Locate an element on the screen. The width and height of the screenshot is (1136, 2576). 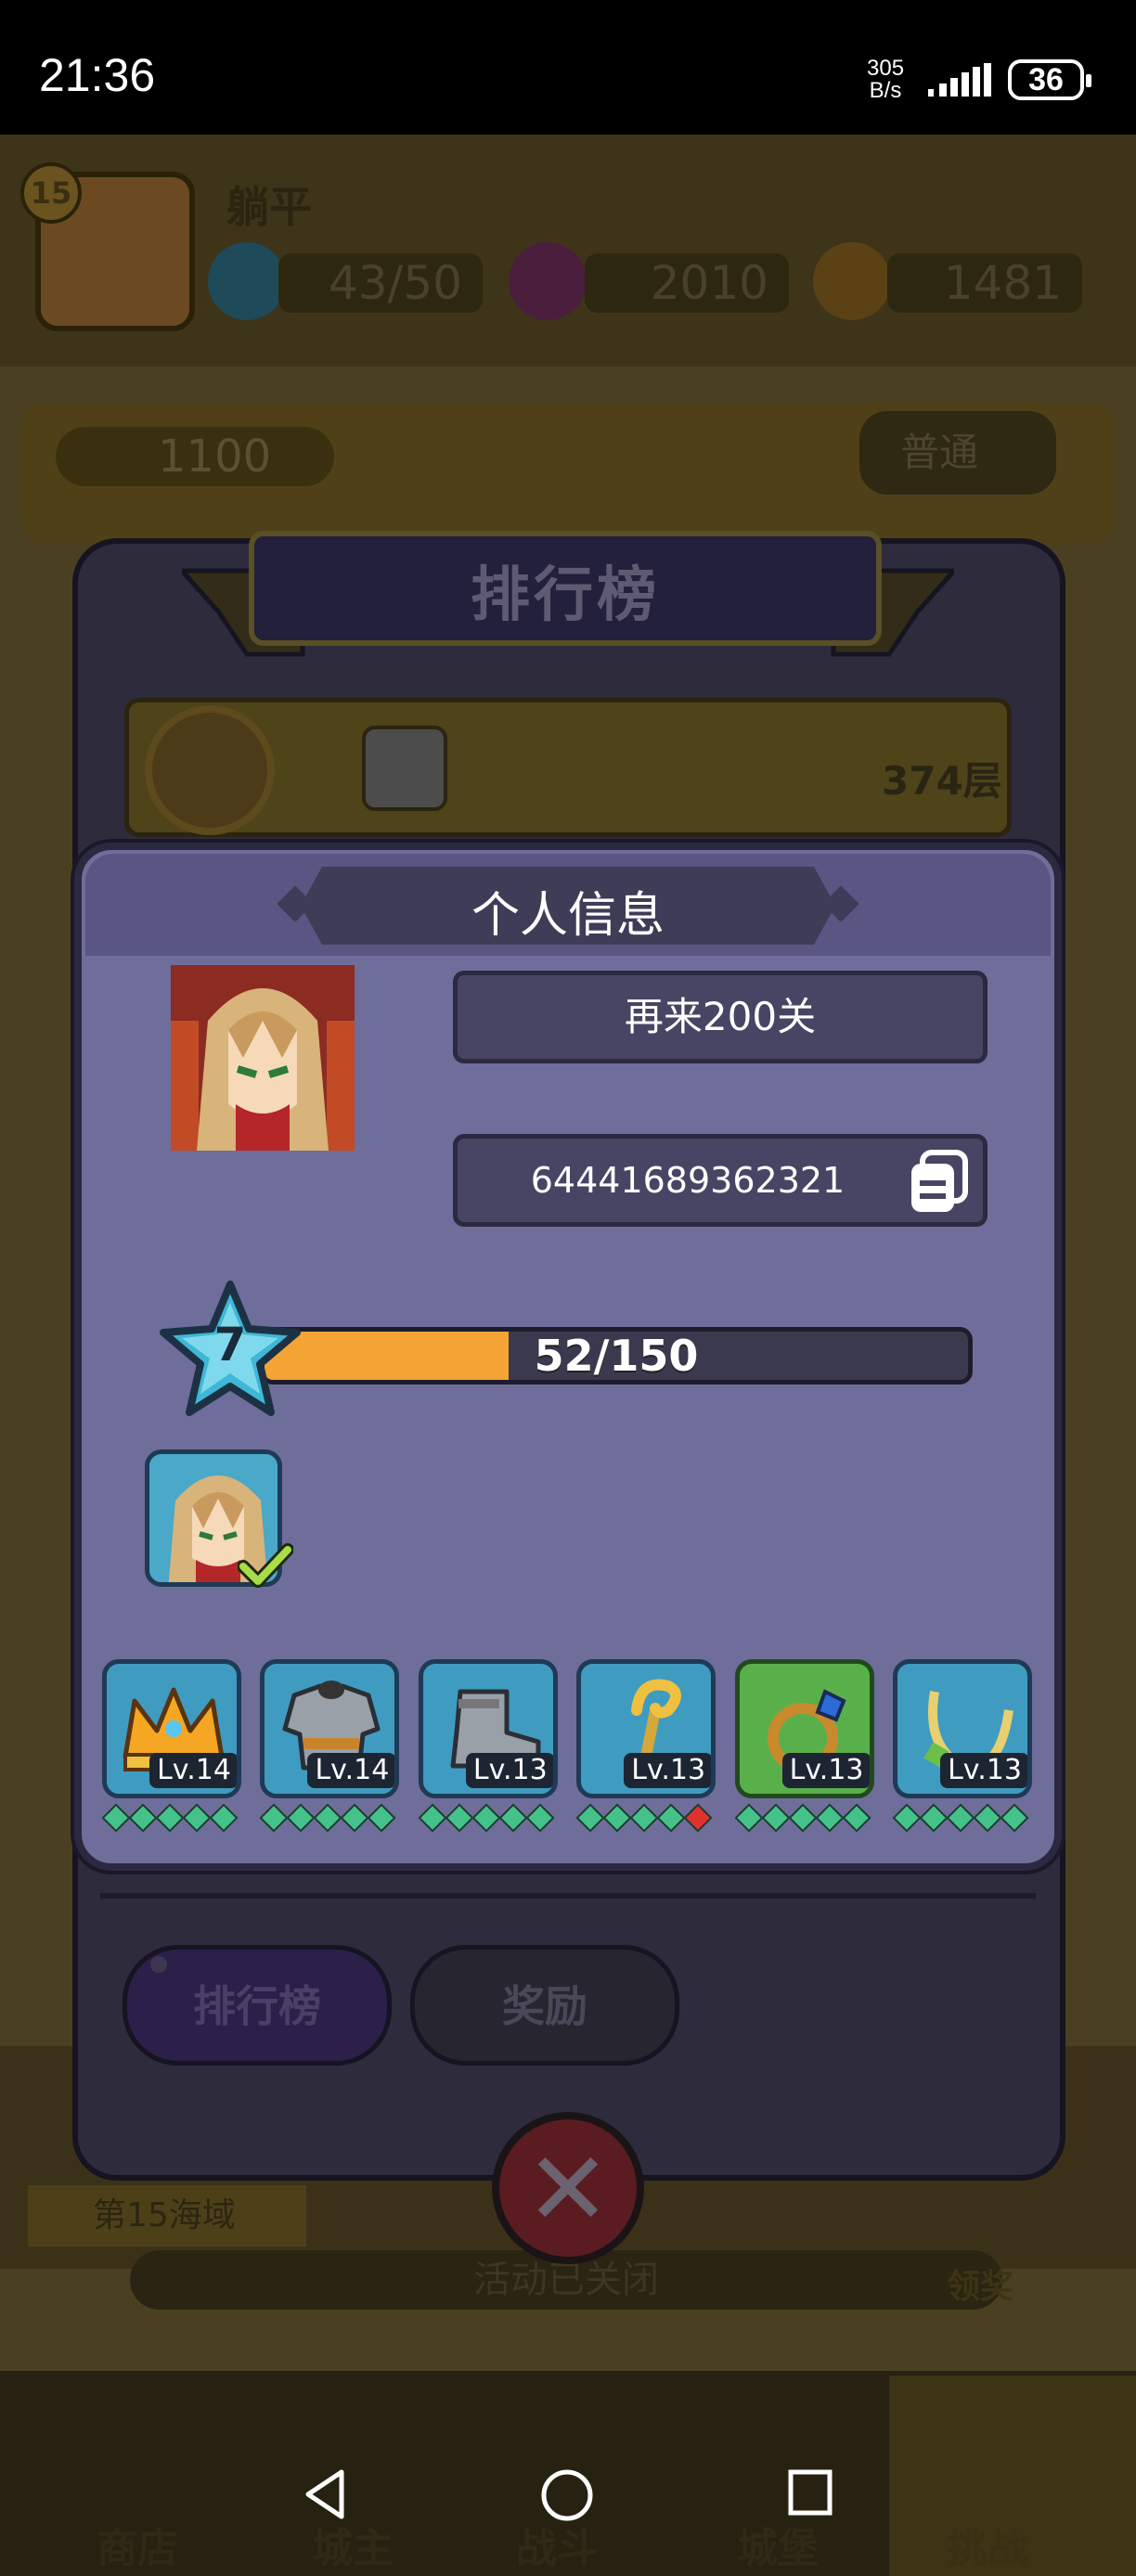
claim-reward-label: 领奖 is located at coordinates (980, 2287).